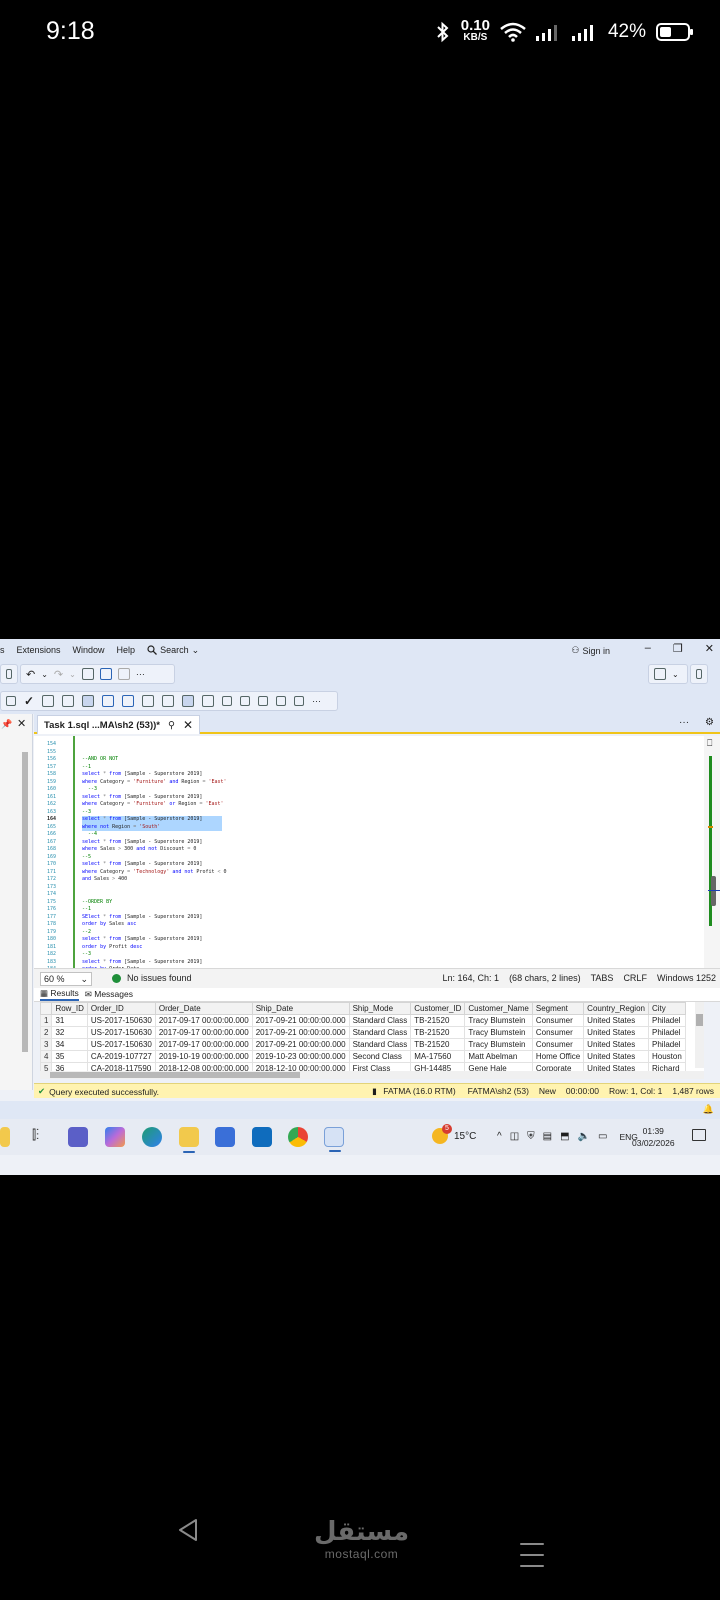 The image size is (720, 1600). I want to click on notification-icon, so click(699, 1135).